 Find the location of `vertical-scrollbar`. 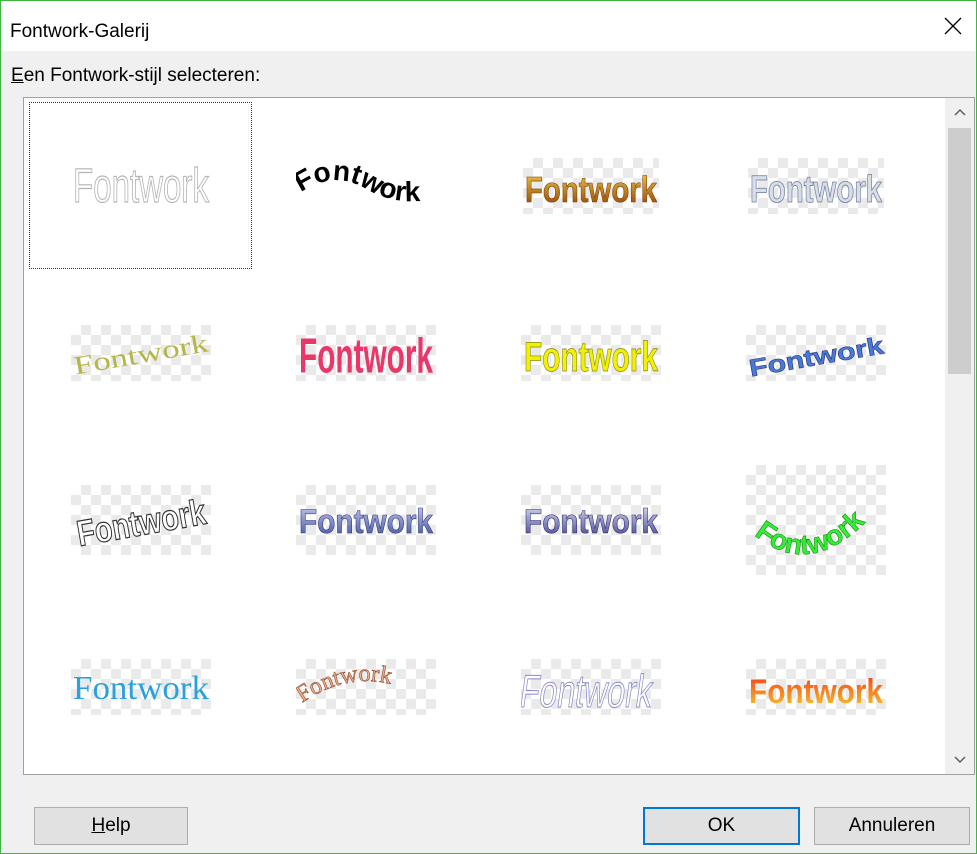

vertical-scrollbar is located at coordinates (959, 436).